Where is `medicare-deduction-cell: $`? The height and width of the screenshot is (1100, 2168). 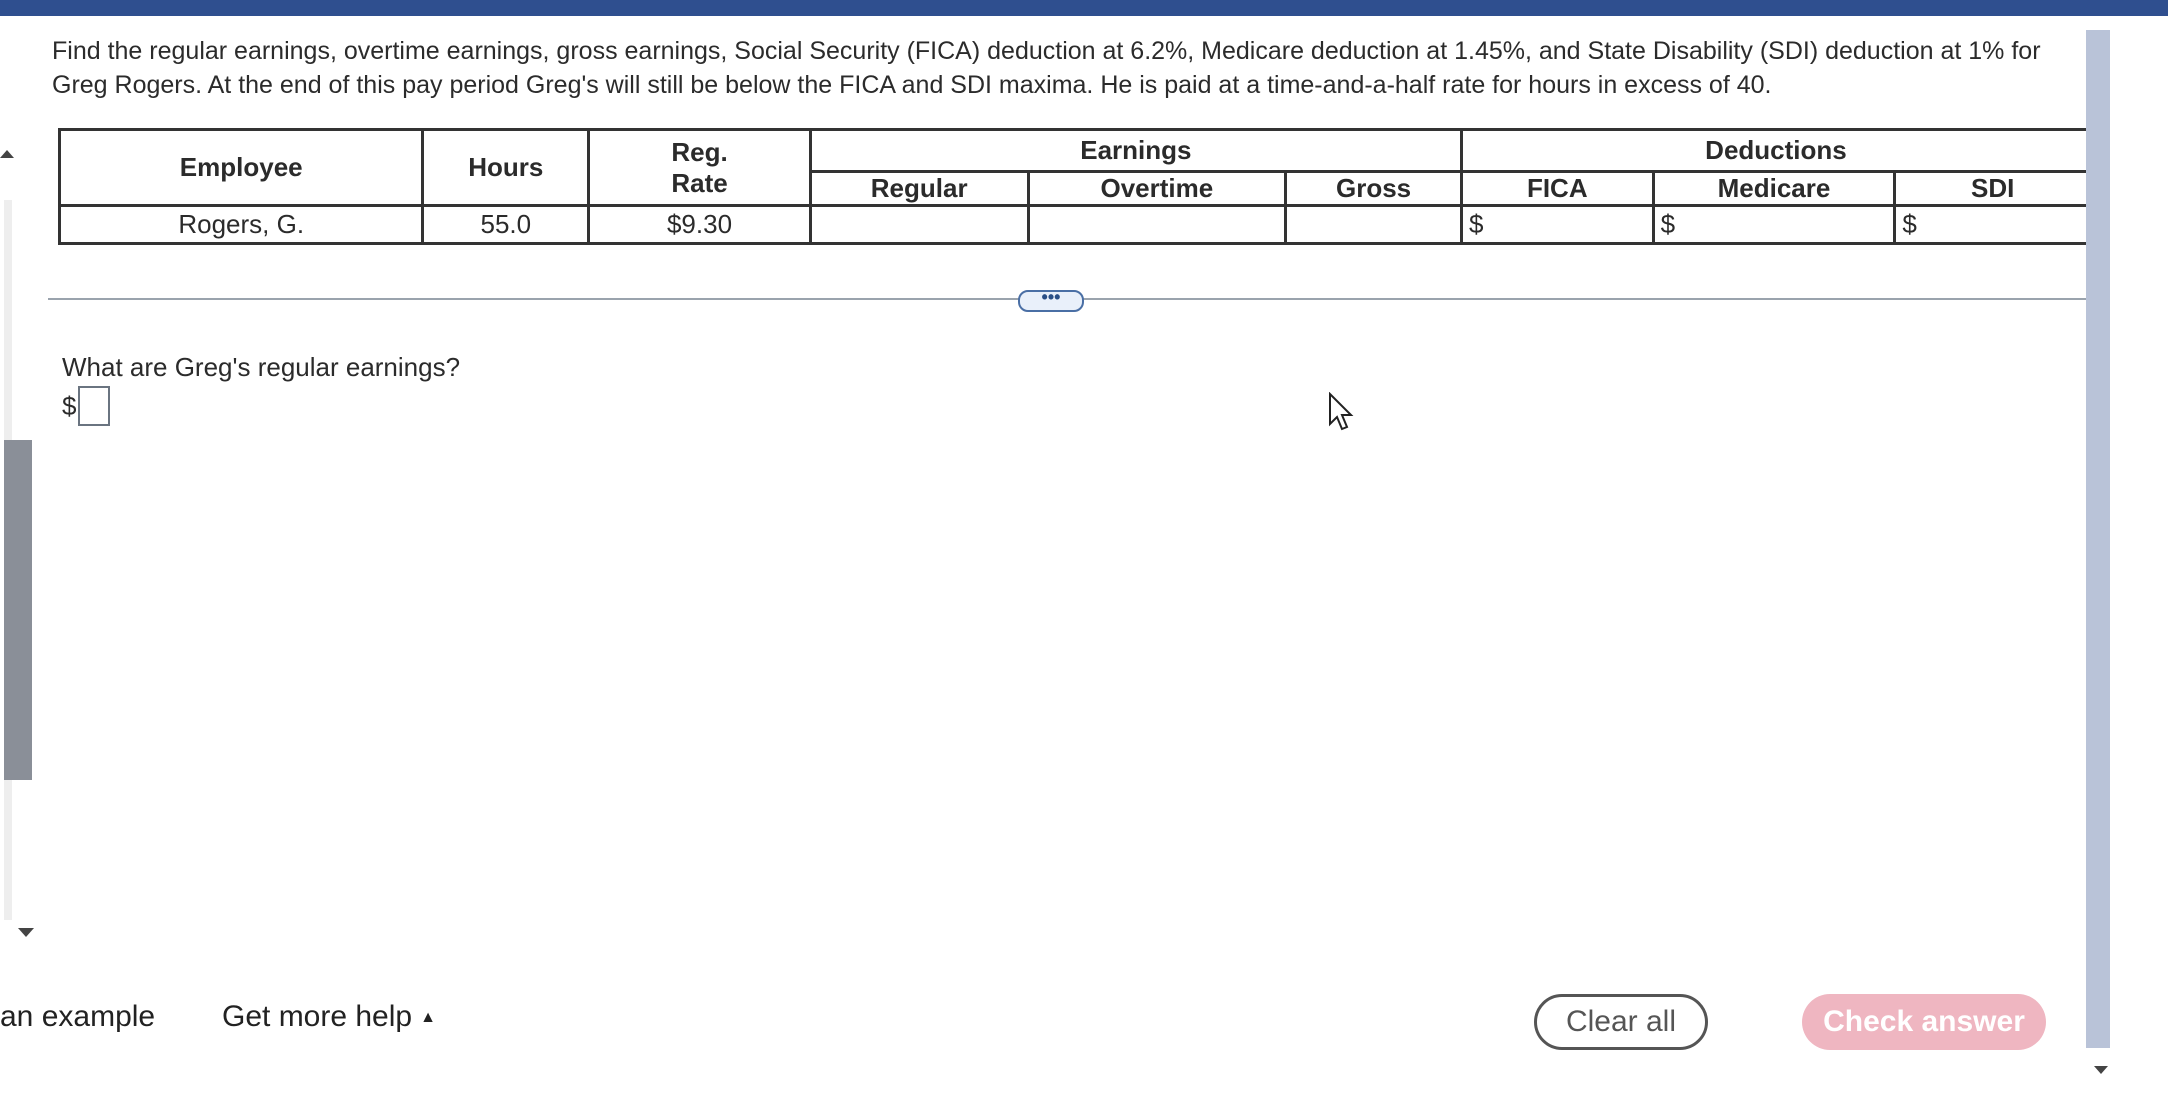 medicare-deduction-cell: $ is located at coordinates (1774, 224).